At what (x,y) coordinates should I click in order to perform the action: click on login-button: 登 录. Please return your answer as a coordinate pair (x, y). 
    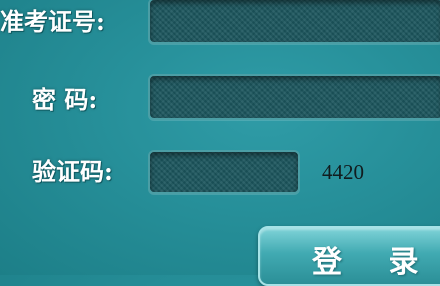
    Looking at the image, I should click on (349, 256).